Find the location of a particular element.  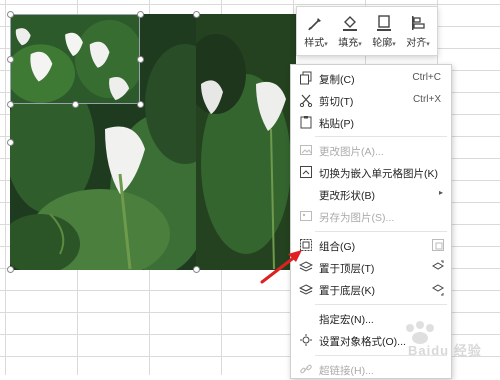

style-button: 样式▾ is located at coordinates (316, 31).